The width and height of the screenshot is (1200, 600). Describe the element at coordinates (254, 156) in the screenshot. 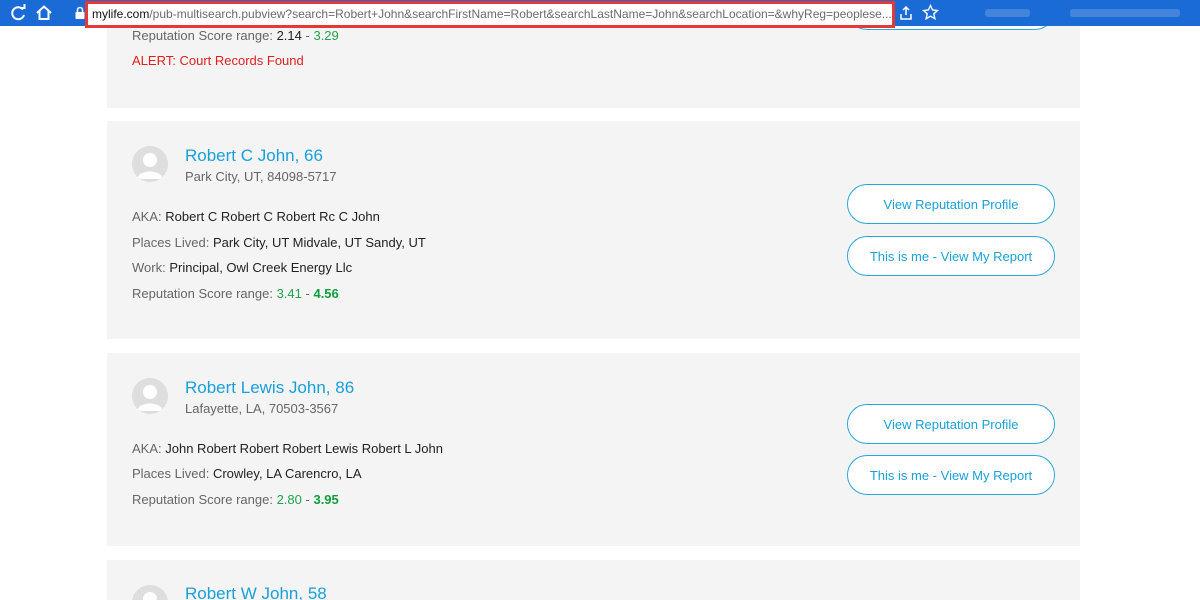

I see `result-name-link: Robert C John, 66` at that location.